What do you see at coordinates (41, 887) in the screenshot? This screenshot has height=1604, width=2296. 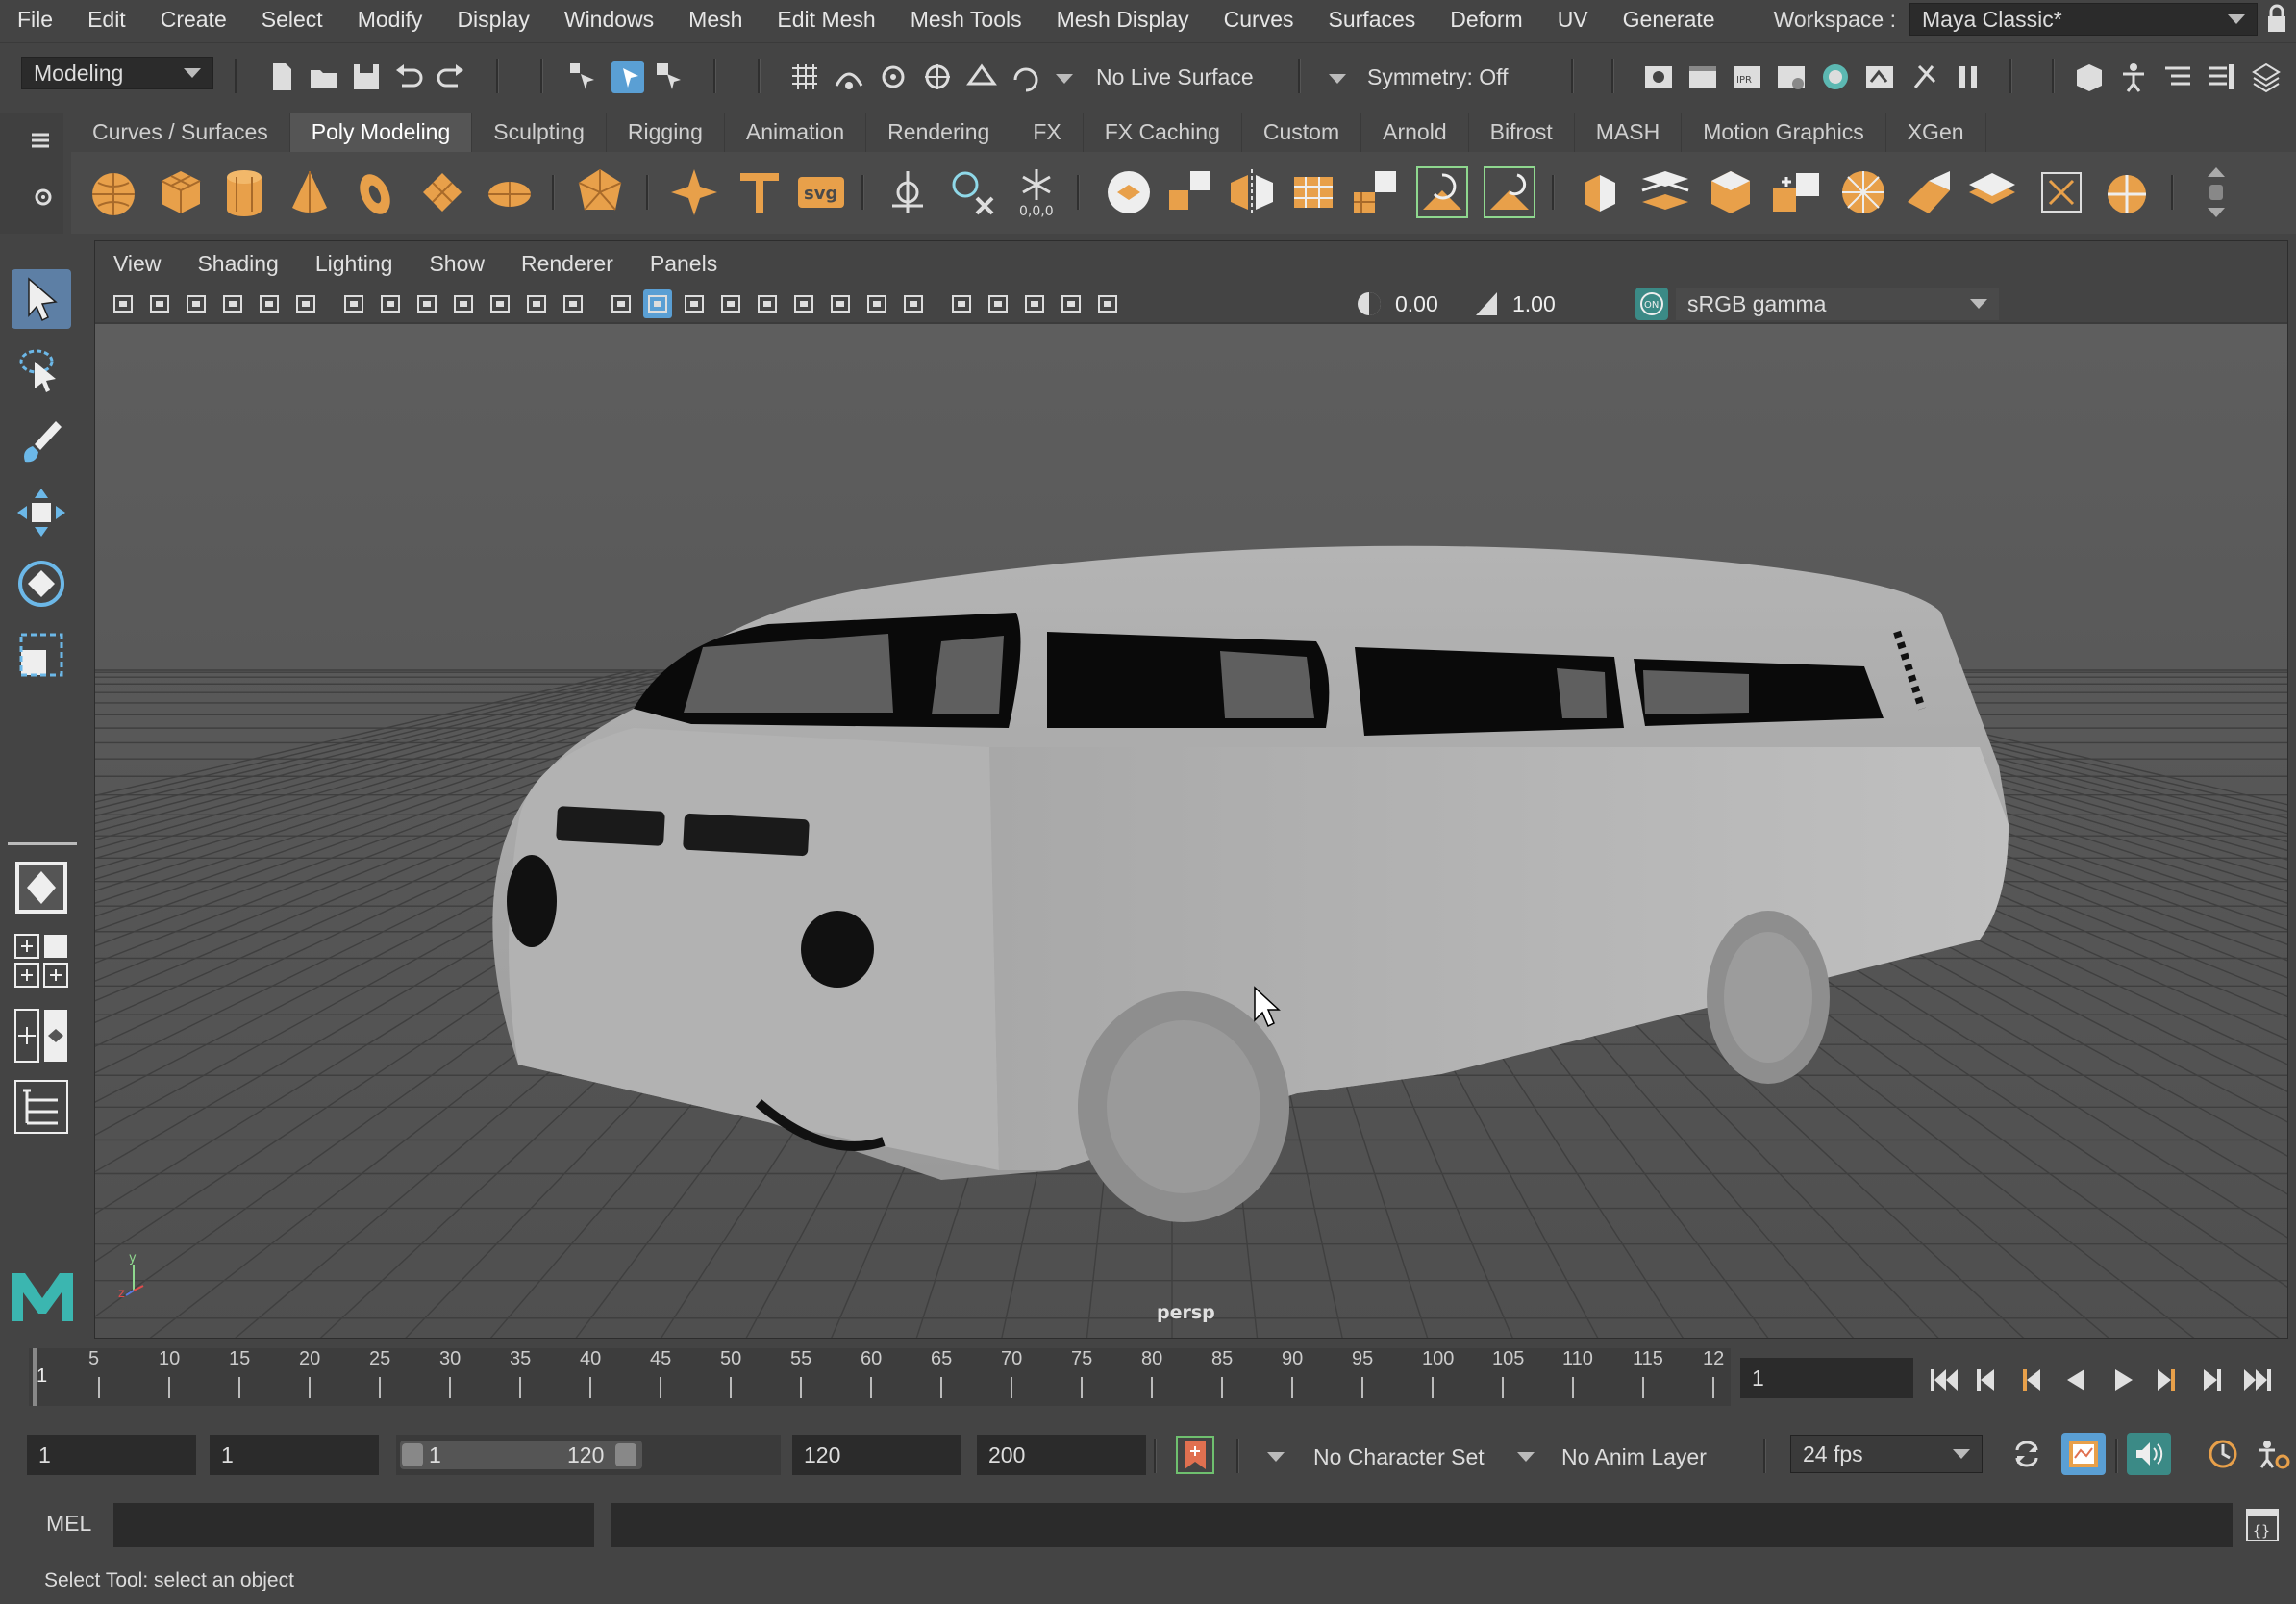 I see `single-perspective-layout-button` at bounding box center [41, 887].